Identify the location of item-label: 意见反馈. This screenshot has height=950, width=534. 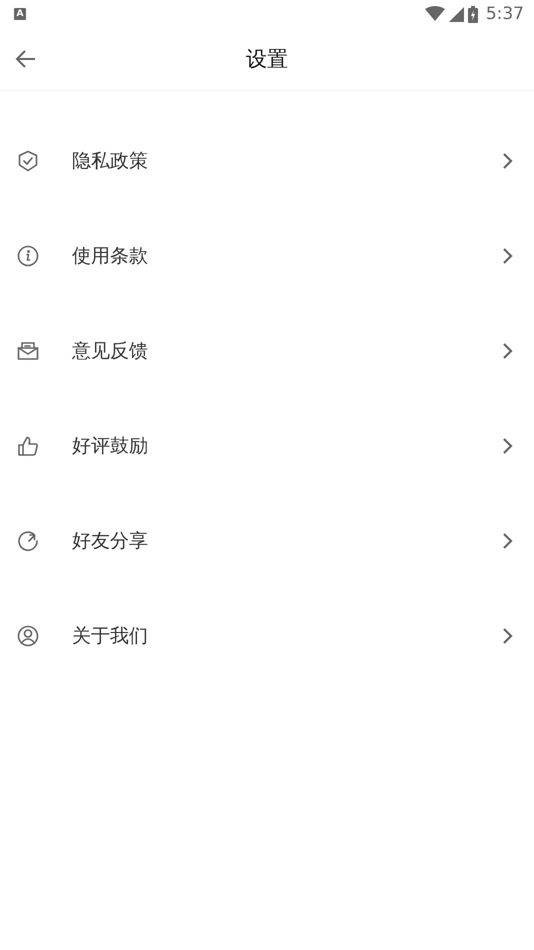
(110, 351).